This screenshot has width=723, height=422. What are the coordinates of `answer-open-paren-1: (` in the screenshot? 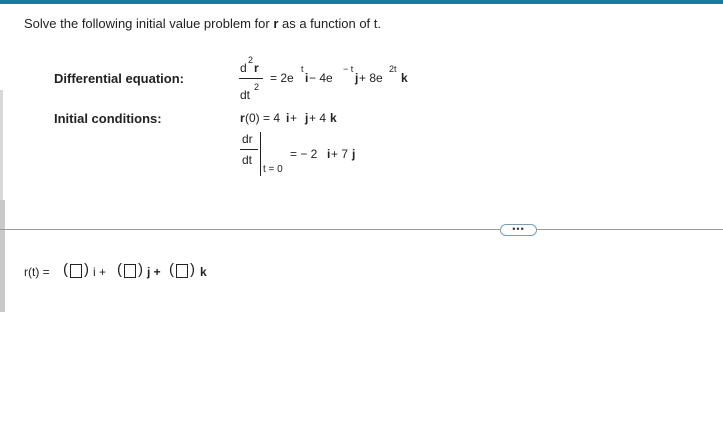 It's located at (65, 269).